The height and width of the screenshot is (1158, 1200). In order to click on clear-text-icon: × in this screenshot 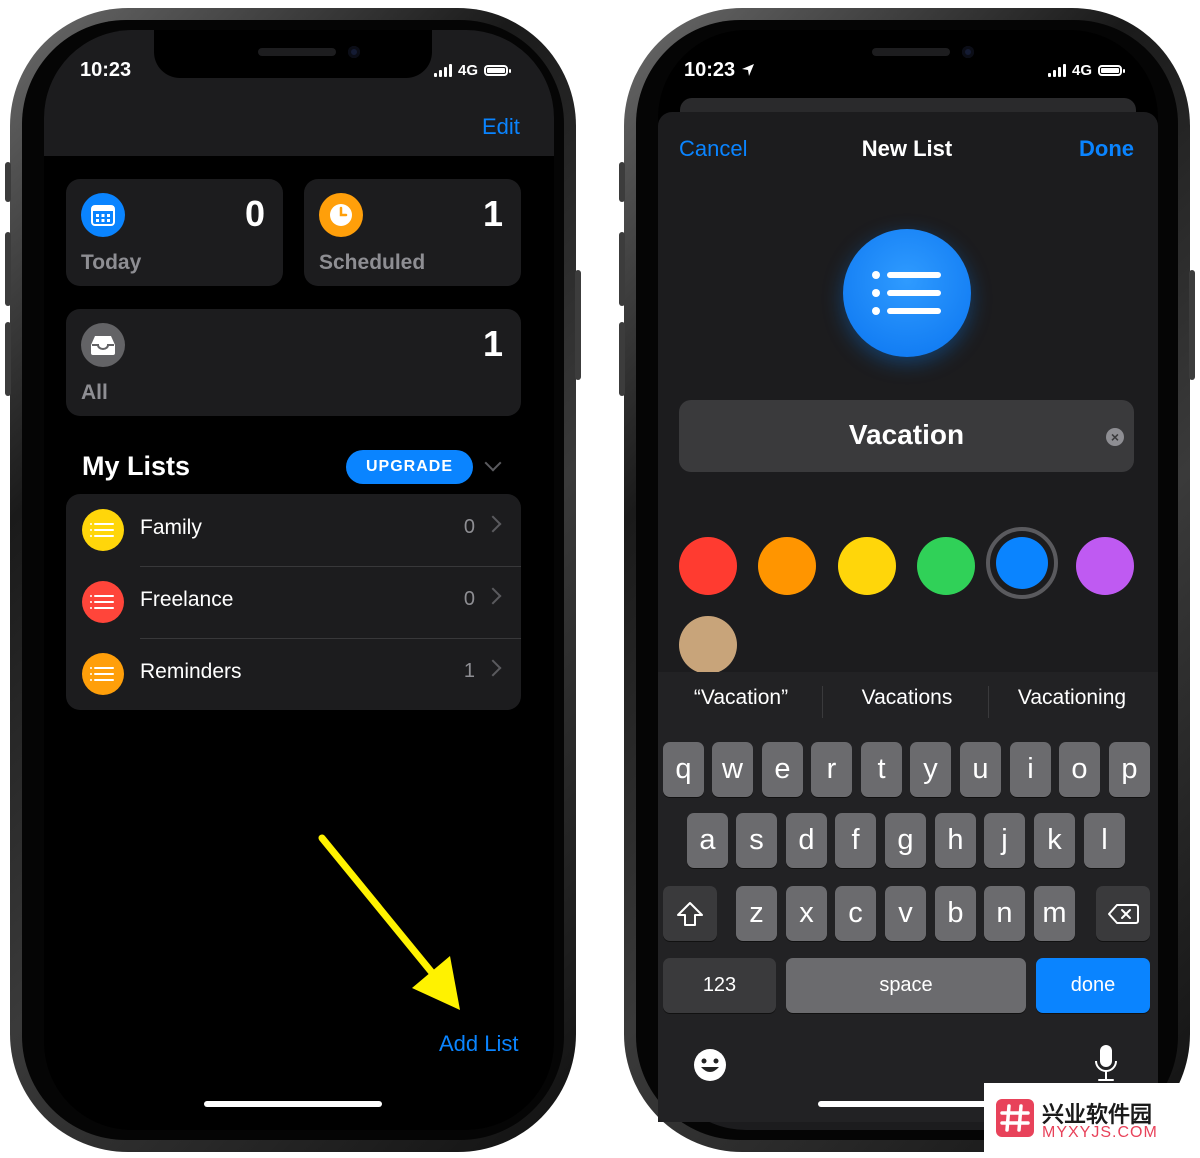, I will do `click(1115, 437)`.